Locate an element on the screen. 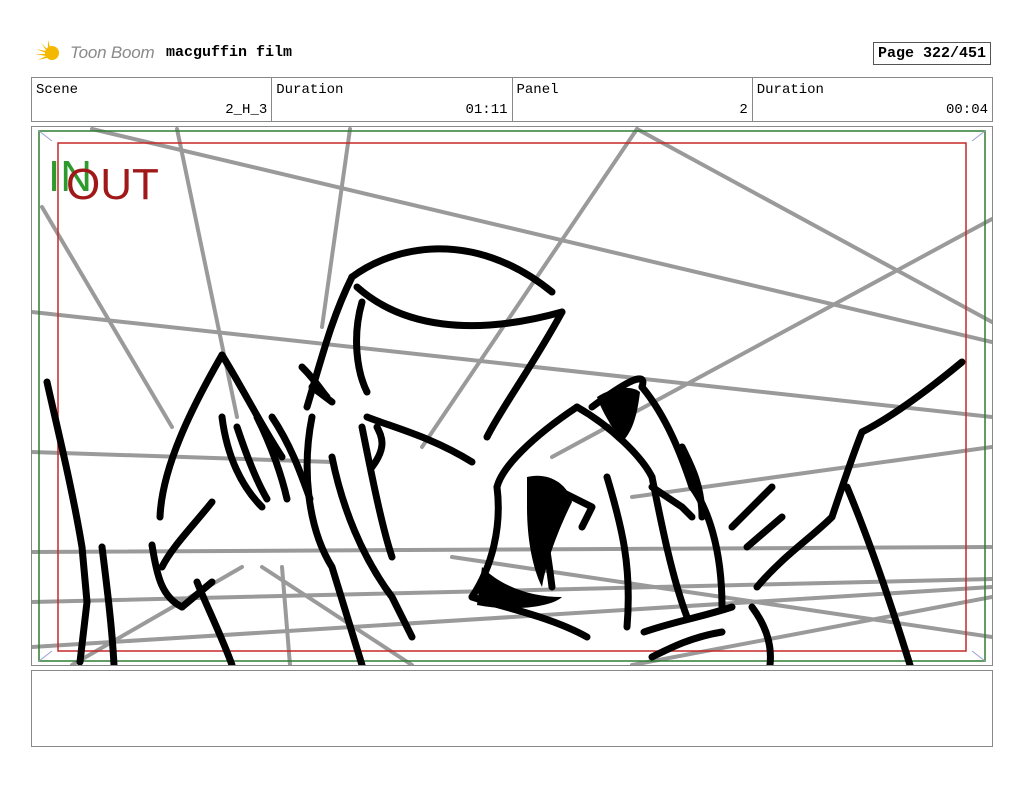 Image resolution: width=1024 pixels, height=793 pixels. panel-duration-label: Duration is located at coordinates (790, 90).